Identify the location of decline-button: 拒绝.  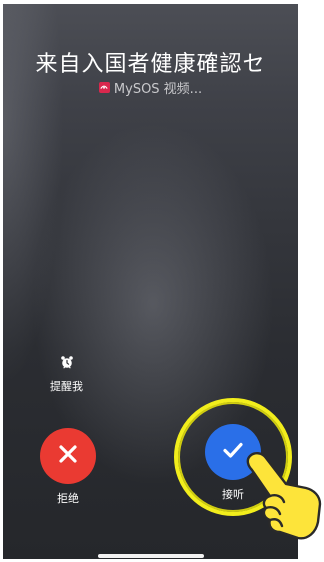
(68, 468).